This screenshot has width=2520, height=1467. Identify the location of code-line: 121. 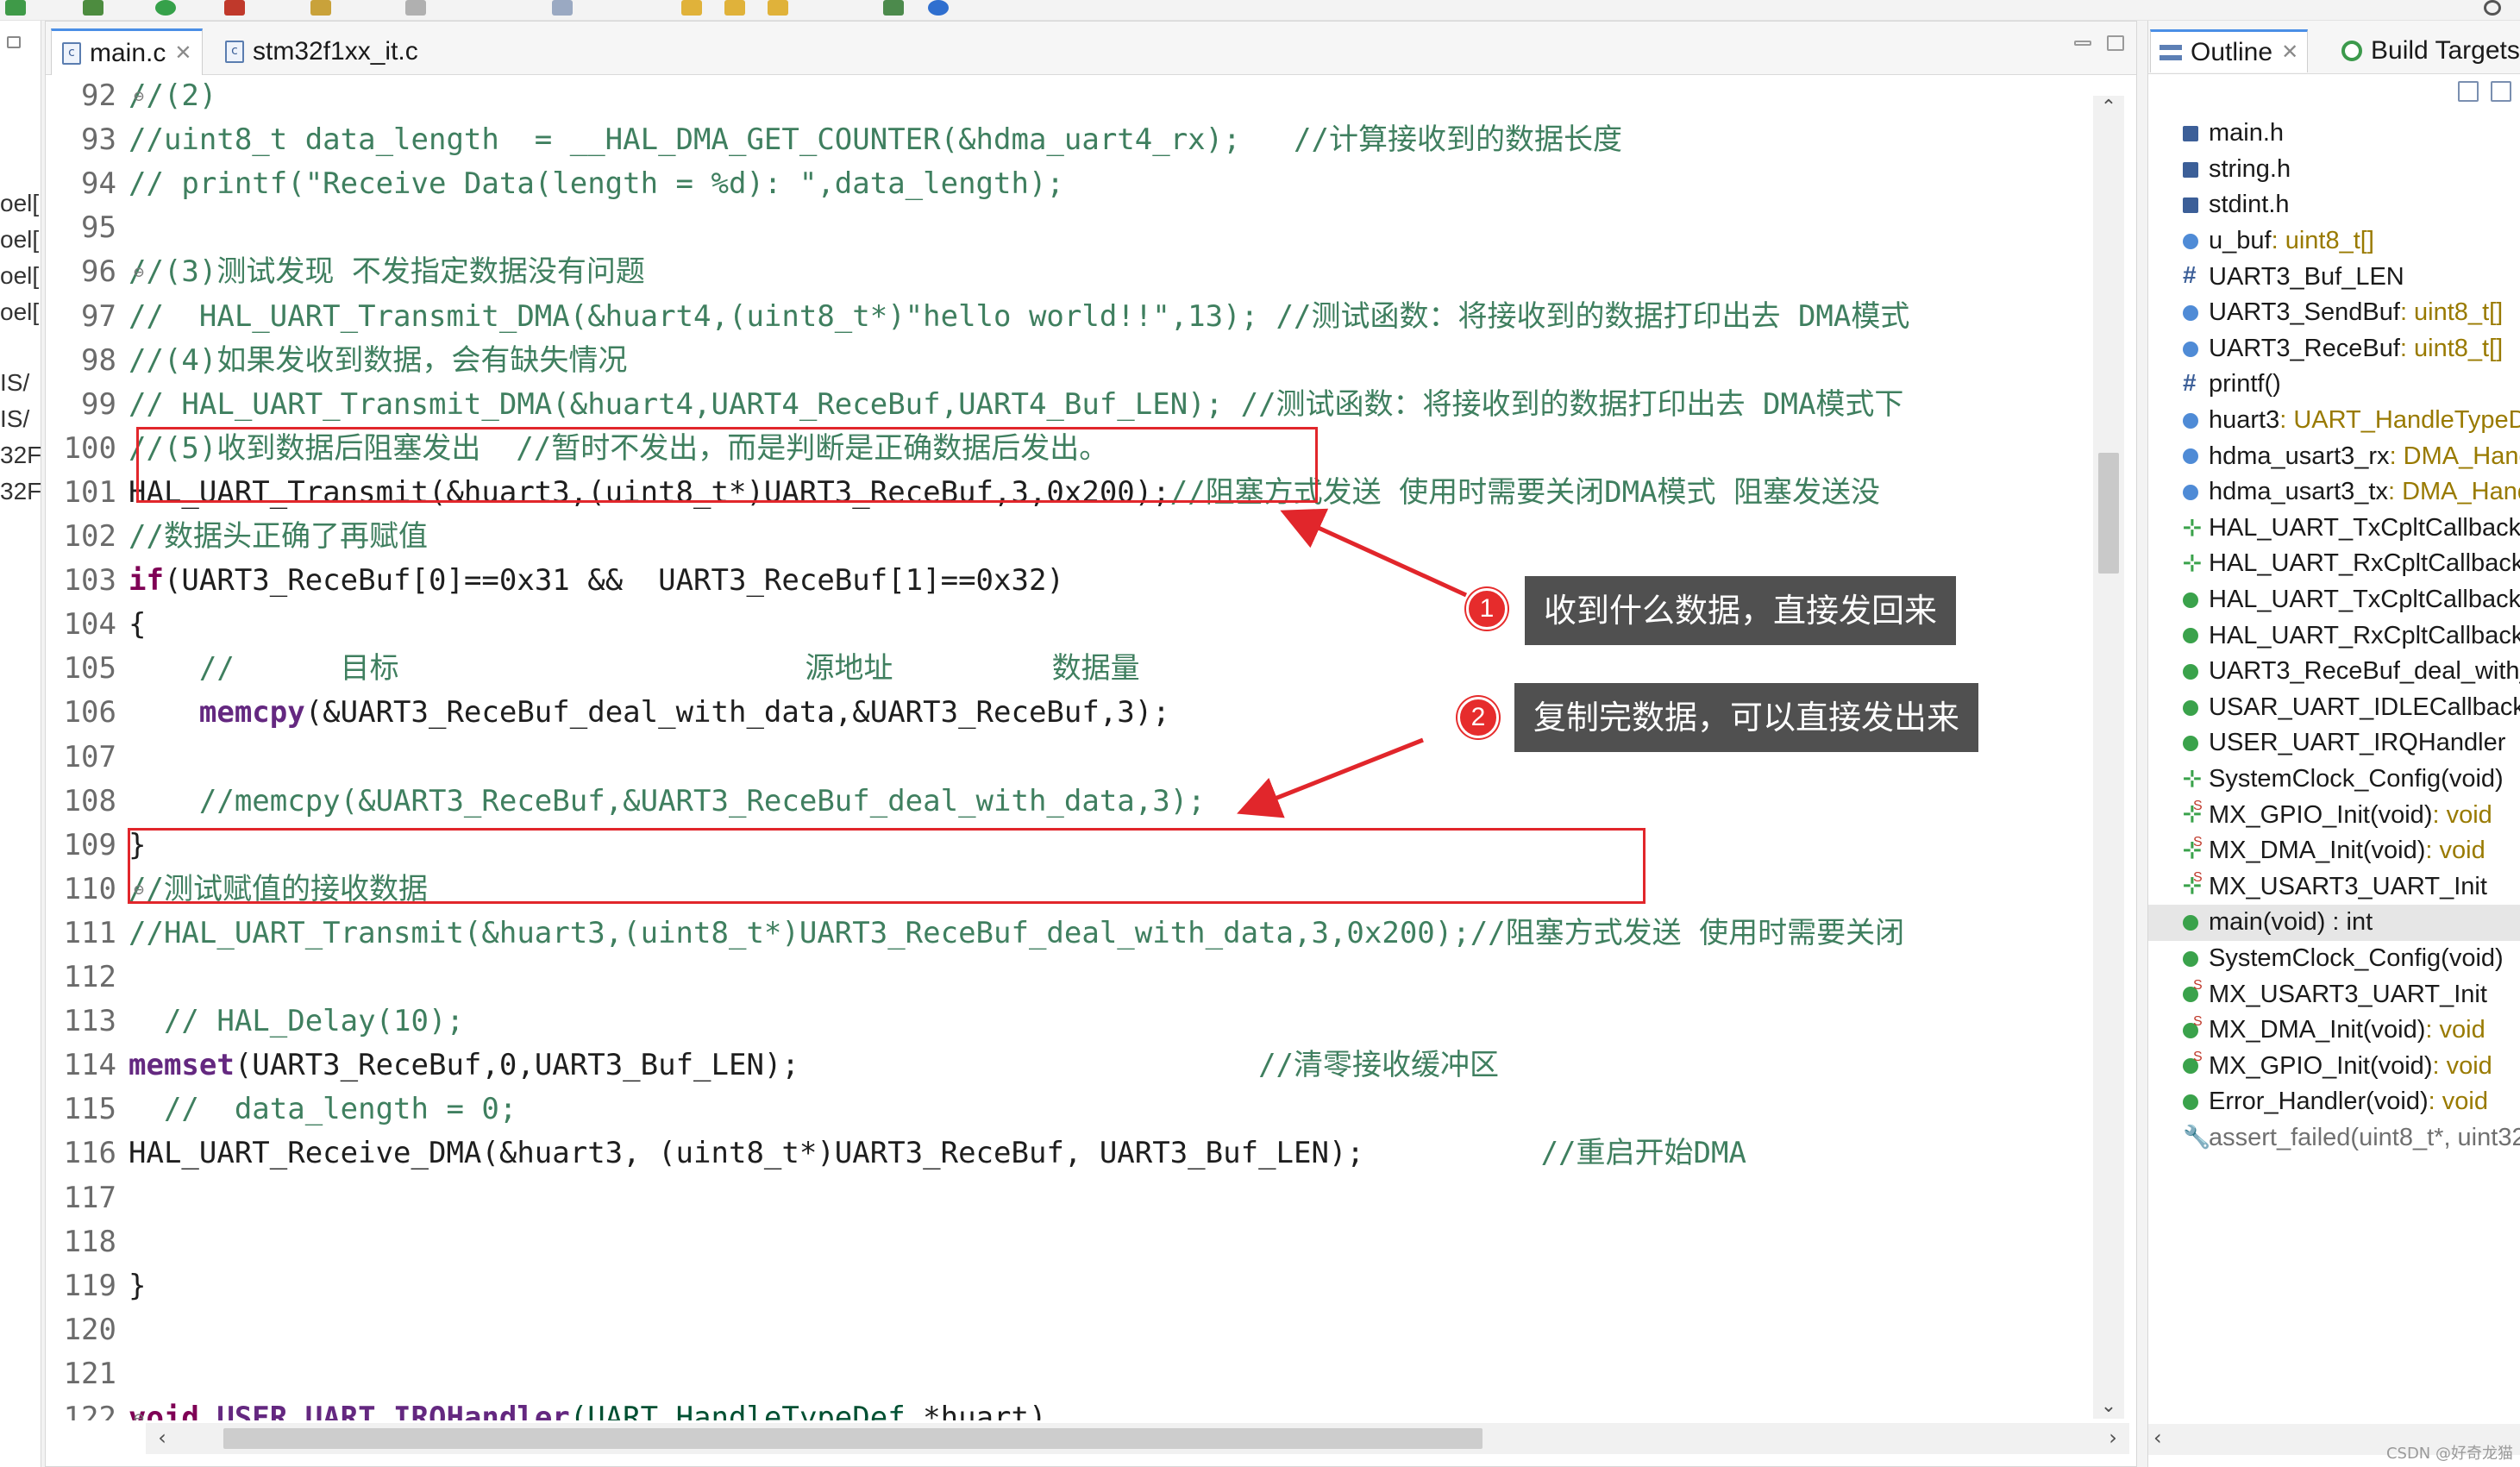
(1068, 1374).